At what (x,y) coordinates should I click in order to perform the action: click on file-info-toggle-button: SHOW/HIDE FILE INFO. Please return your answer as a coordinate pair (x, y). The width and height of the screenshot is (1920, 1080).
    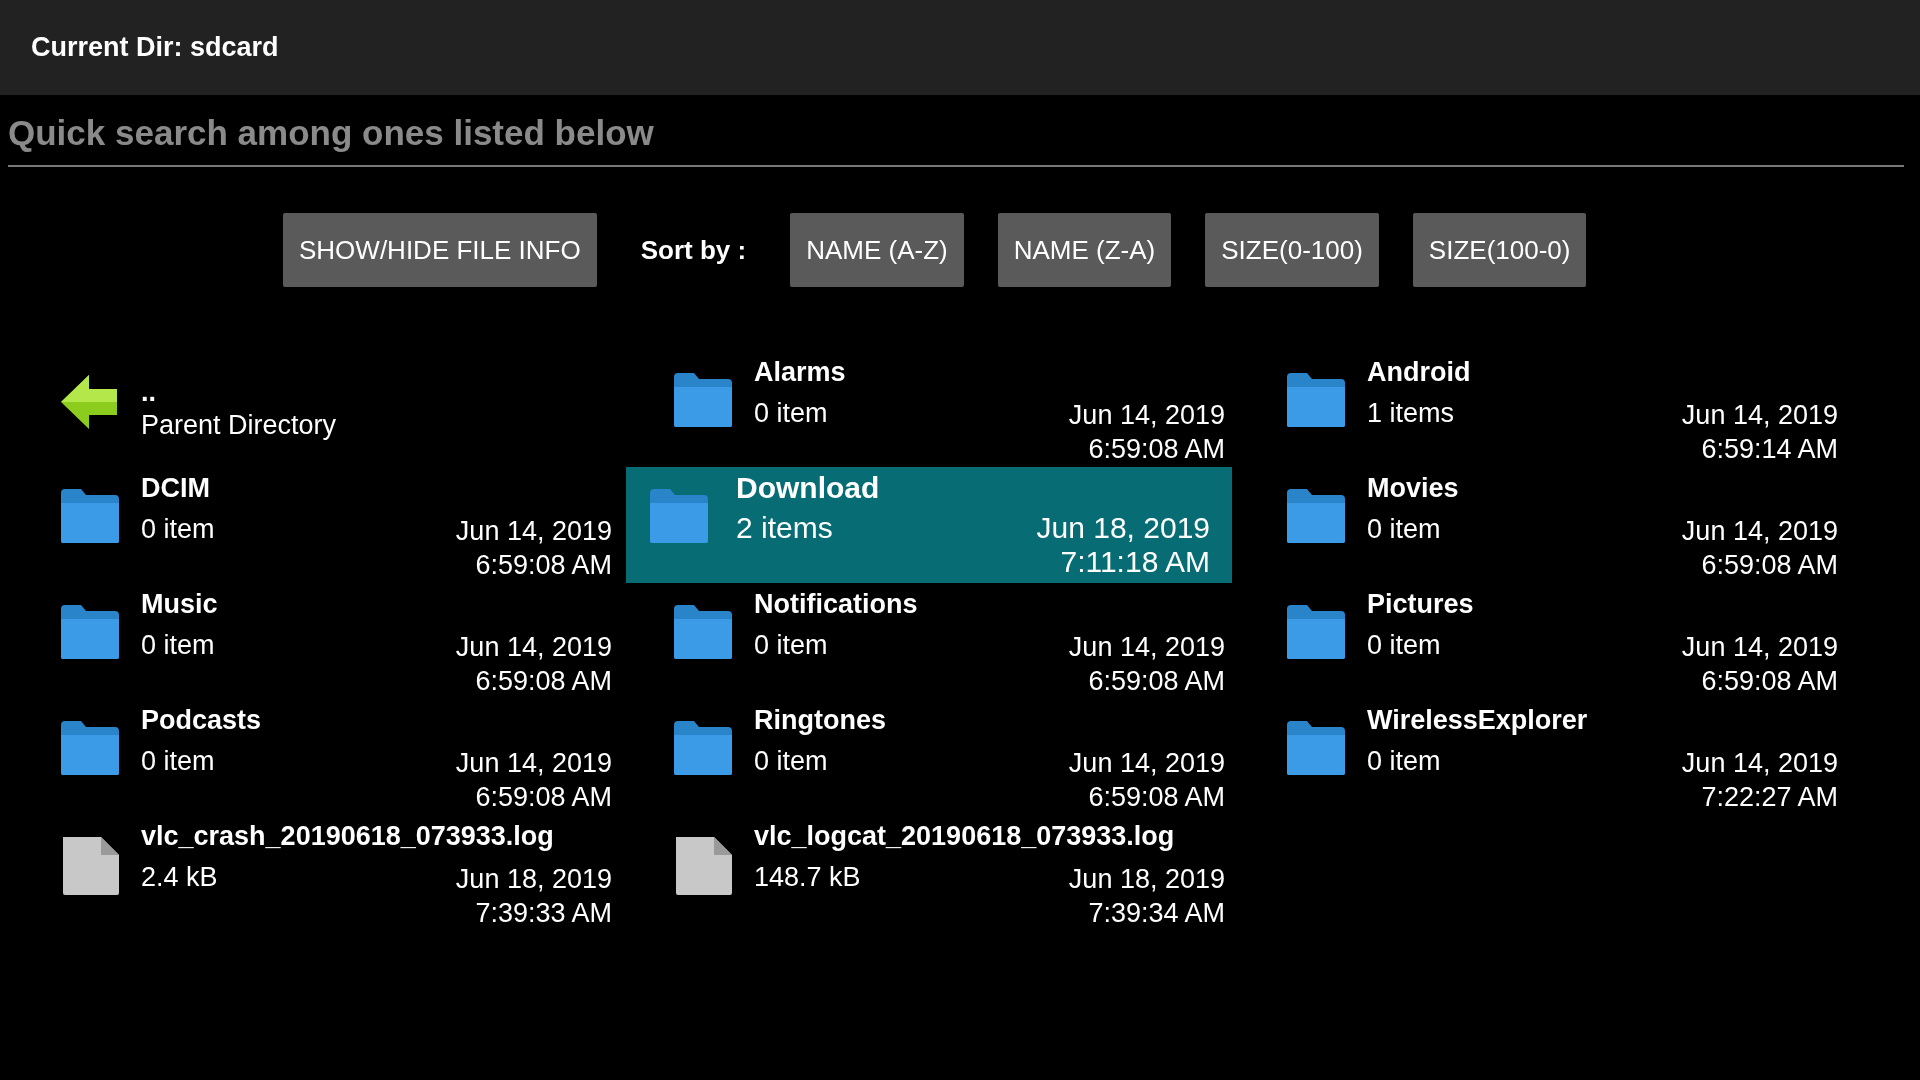
    Looking at the image, I should click on (440, 250).